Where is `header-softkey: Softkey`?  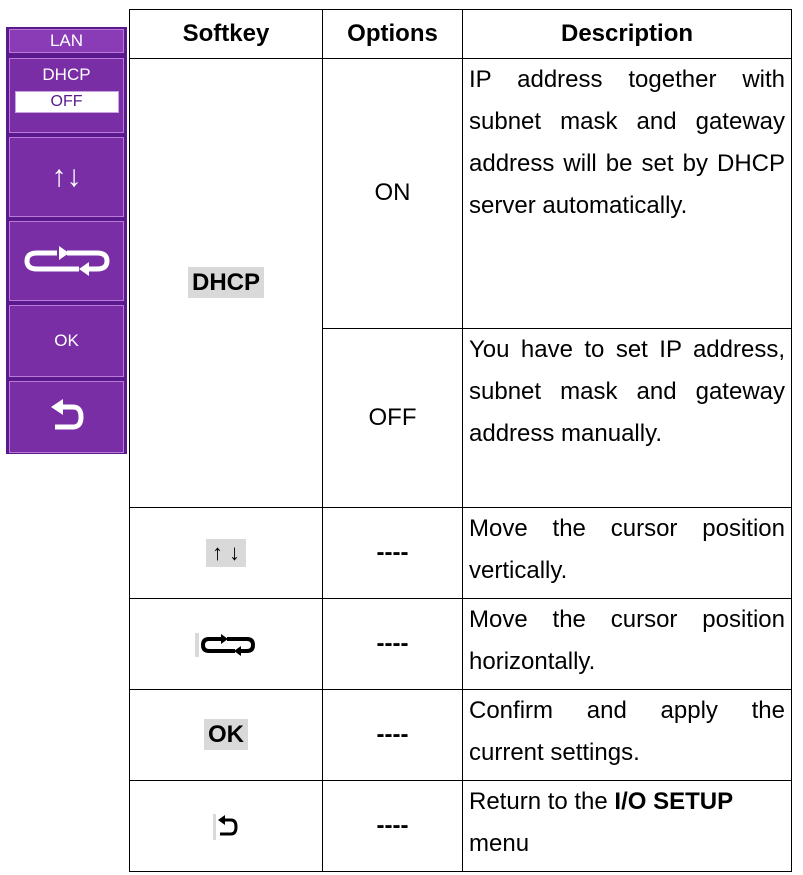
header-softkey: Softkey is located at coordinates (226, 34).